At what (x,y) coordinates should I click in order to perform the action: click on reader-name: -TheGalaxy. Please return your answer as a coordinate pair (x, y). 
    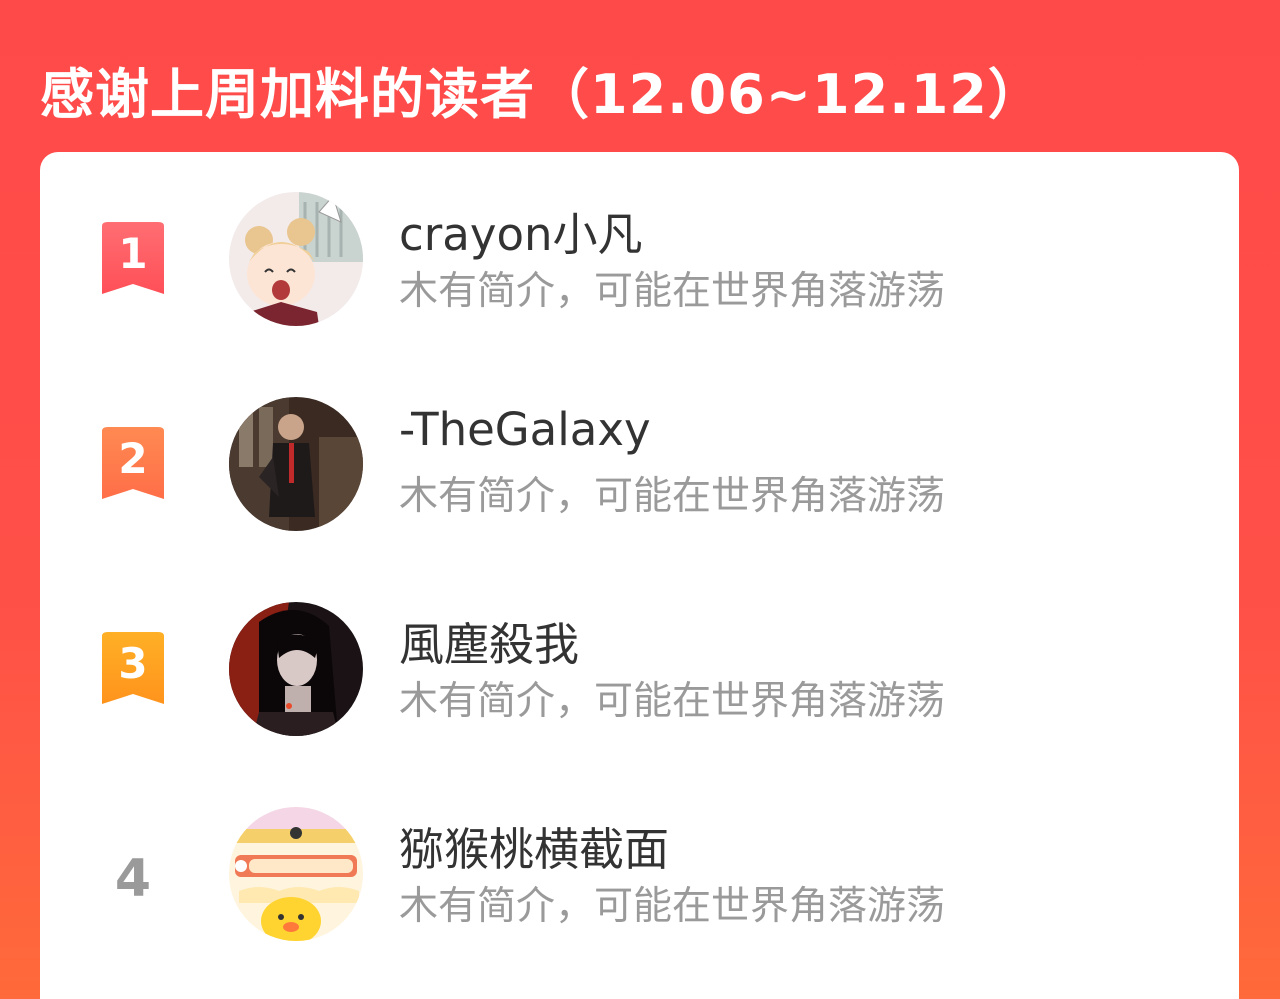
    Looking at the image, I should click on (525, 429).